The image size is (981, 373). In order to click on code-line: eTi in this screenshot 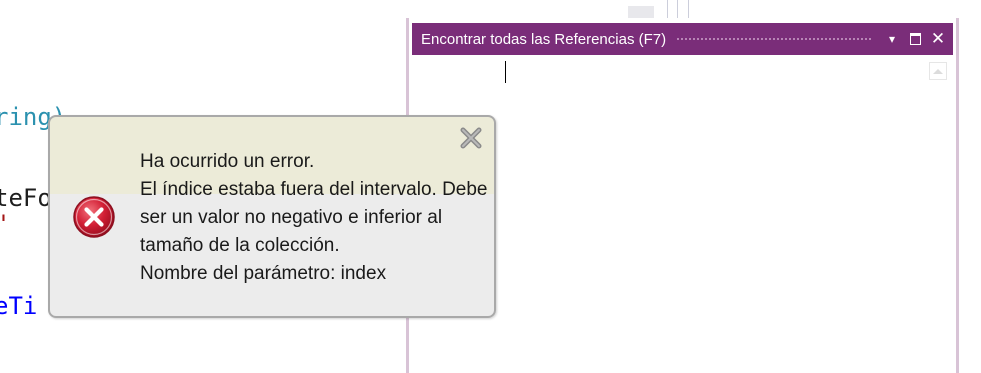, I will do `click(19, 306)`.